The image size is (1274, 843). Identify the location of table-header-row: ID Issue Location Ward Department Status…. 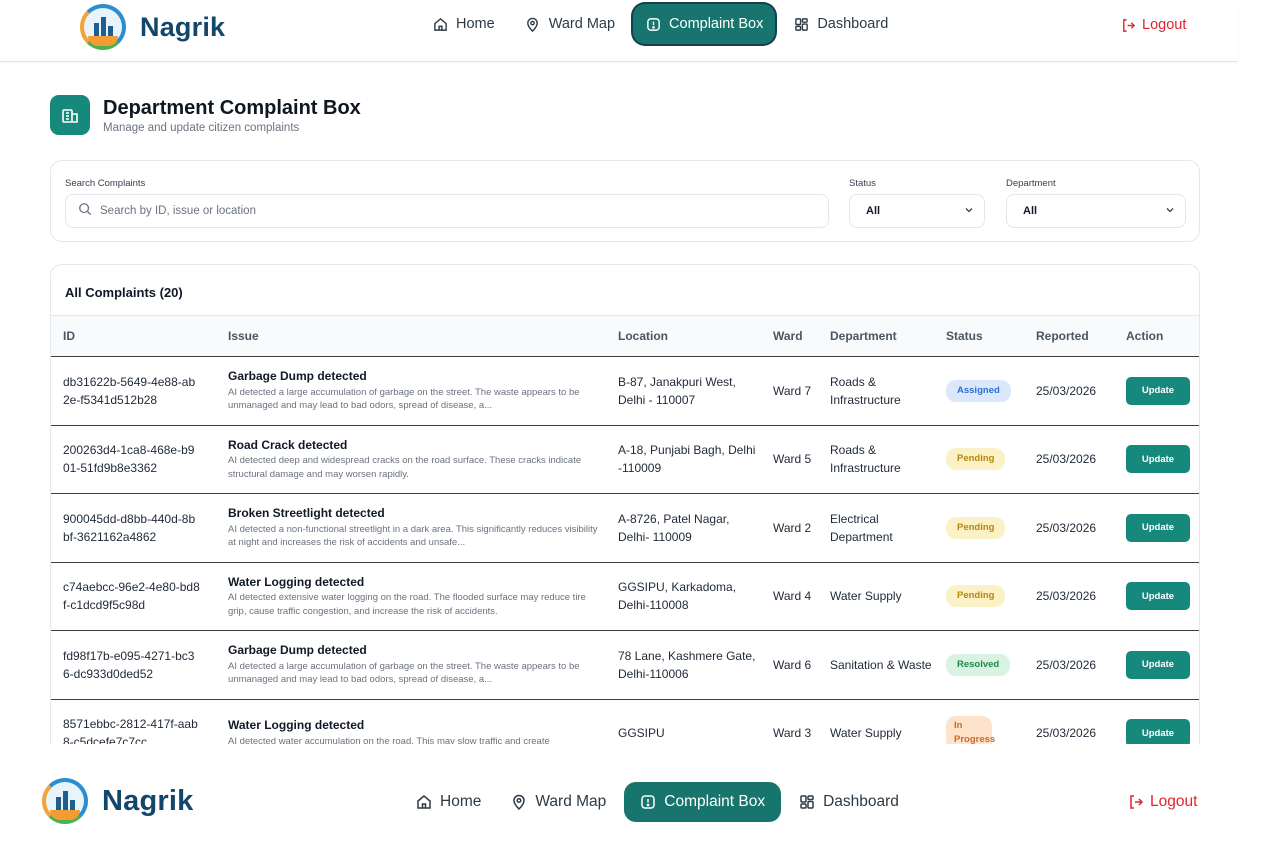
(625, 336).